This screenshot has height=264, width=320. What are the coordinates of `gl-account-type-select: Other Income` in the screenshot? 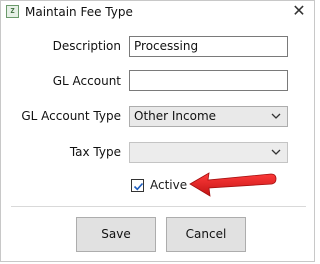 It's located at (208, 116).